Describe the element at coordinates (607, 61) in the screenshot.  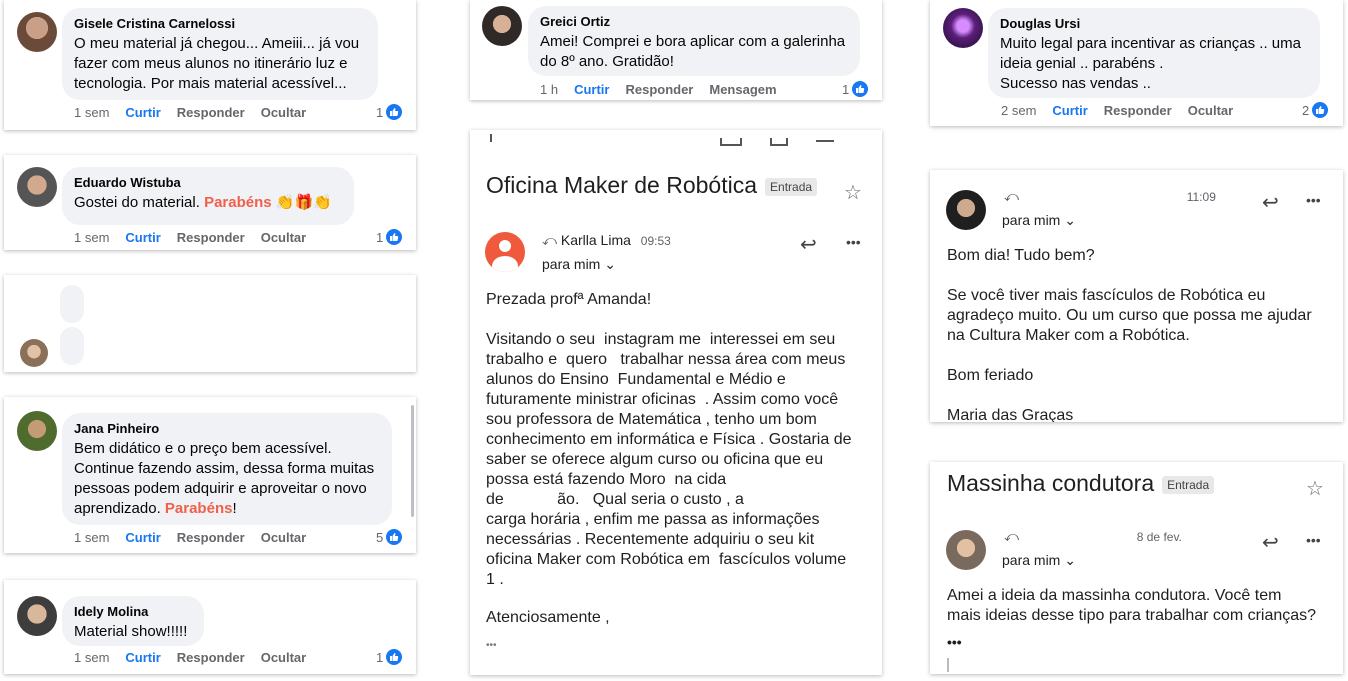
I see `comment-text-line: do 8º ano. Gratidão!` at that location.